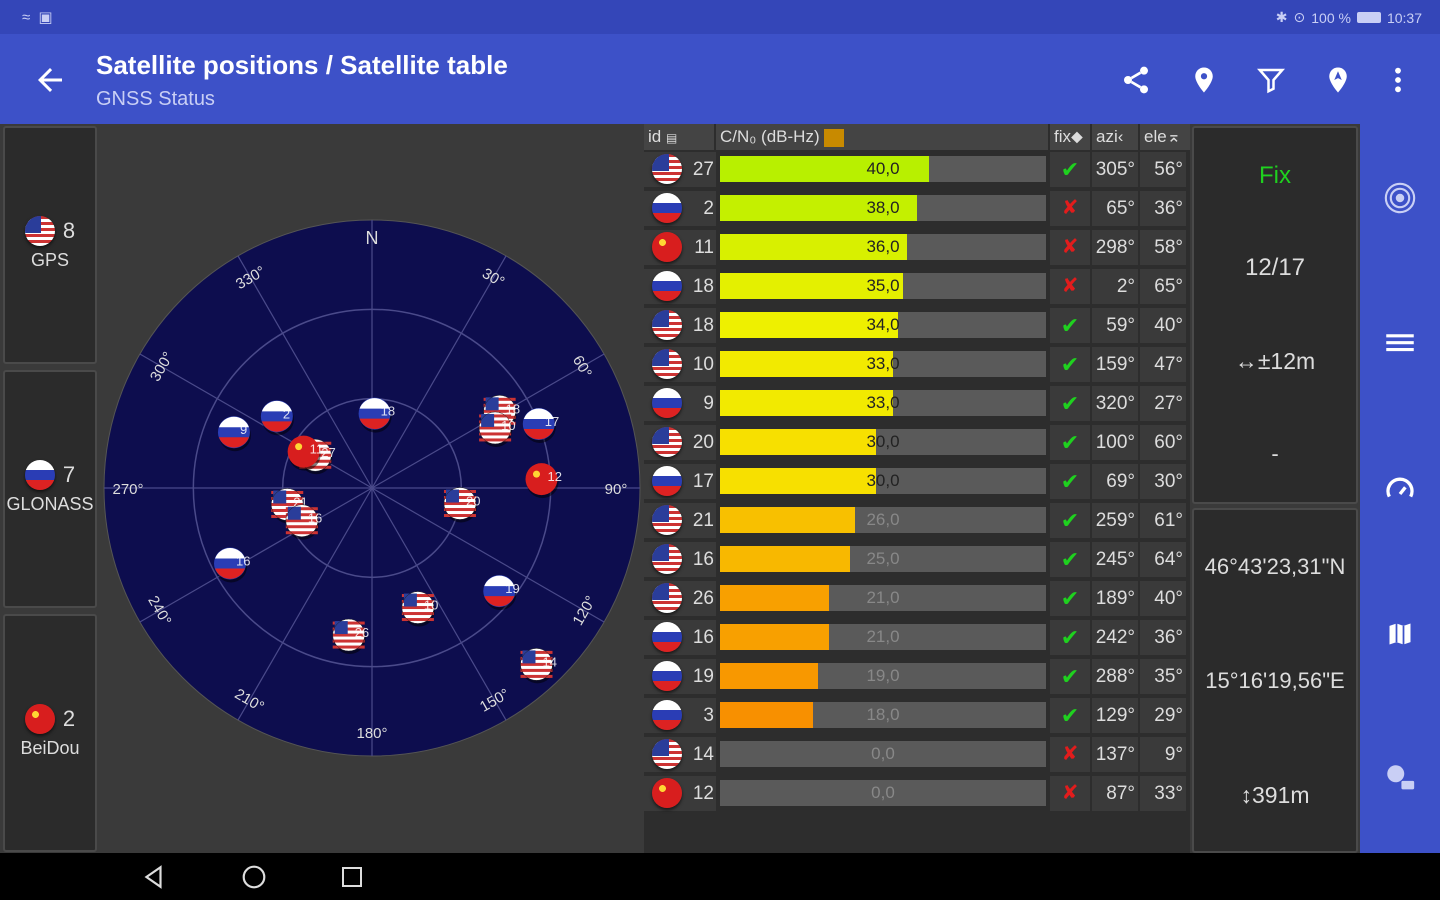 Image resolution: width=1440 pixels, height=900 pixels. What do you see at coordinates (1271, 80) in the screenshot?
I see `filter-icon` at bounding box center [1271, 80].